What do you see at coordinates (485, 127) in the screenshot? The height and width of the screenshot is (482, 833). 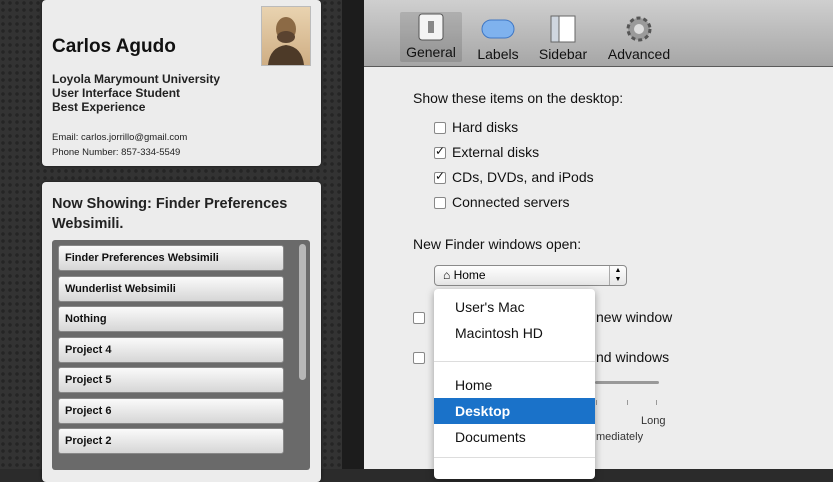 I see `hard-disks-label: Hard disks` at bounding box center [485, 127].